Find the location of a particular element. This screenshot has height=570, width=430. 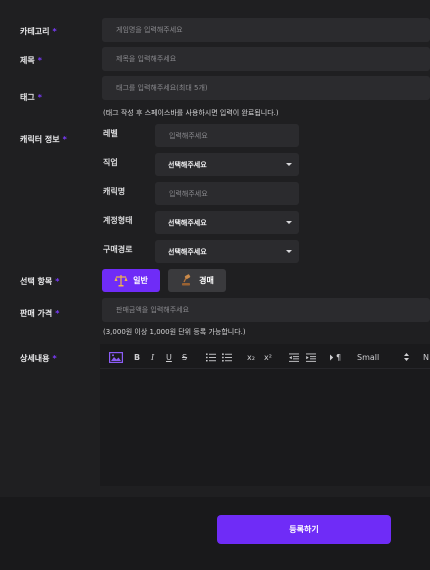

paragraph-symbol: ¶ is located at coordinates (339, 357).